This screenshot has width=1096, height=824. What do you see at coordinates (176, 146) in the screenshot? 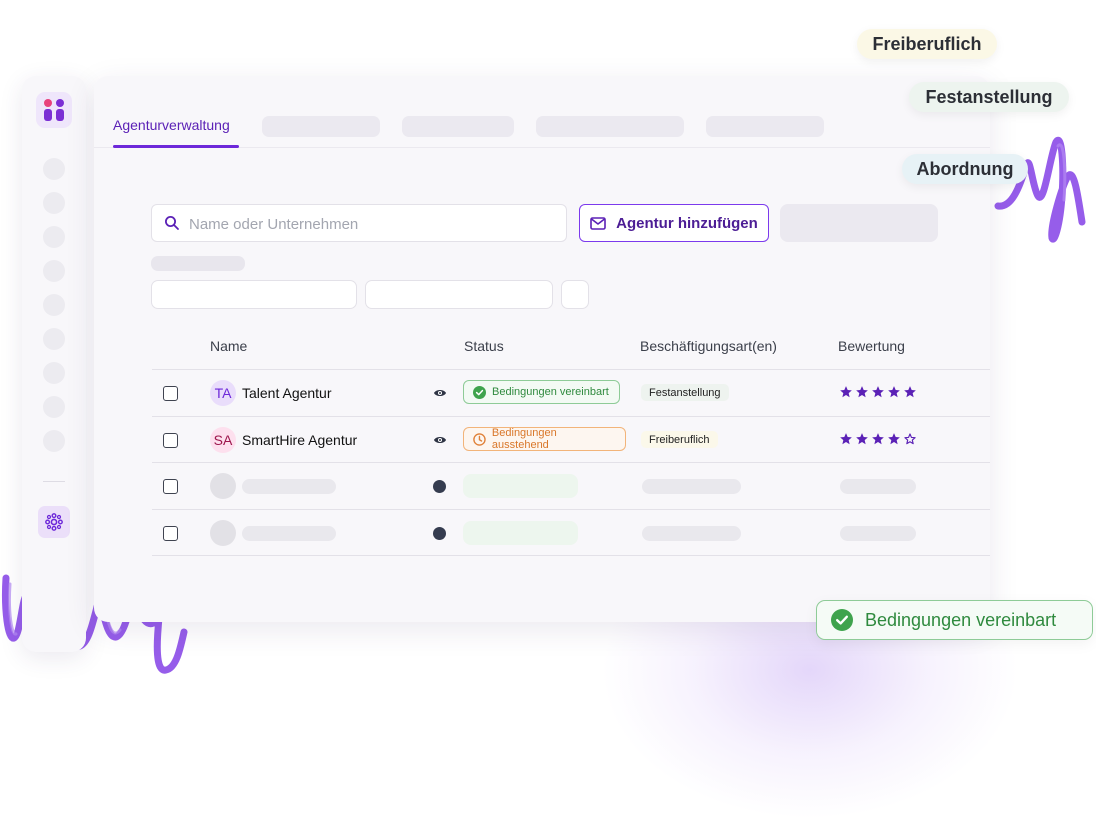
I see `active-tab-indicator` at bounding box center [176, 146].